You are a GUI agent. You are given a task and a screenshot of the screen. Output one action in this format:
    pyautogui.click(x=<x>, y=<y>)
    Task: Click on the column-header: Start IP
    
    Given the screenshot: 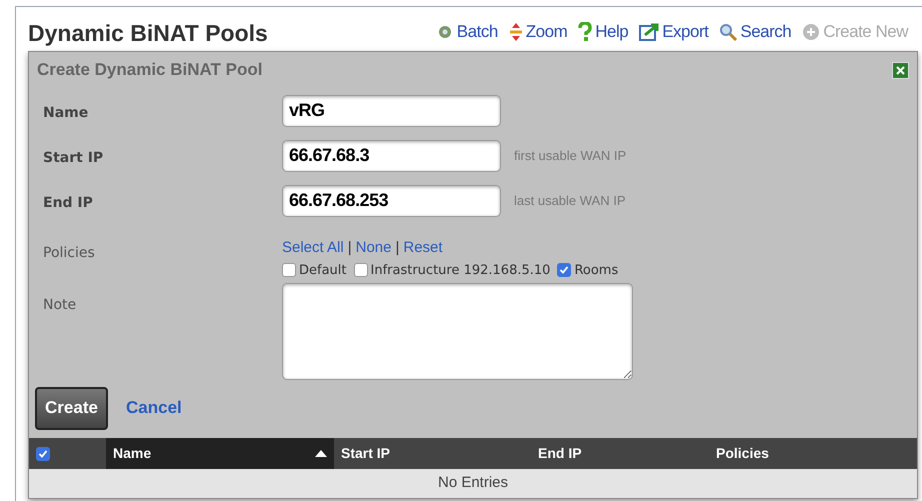 What is the action you would take?
    pyautogui.click(x=432, y=453)
    